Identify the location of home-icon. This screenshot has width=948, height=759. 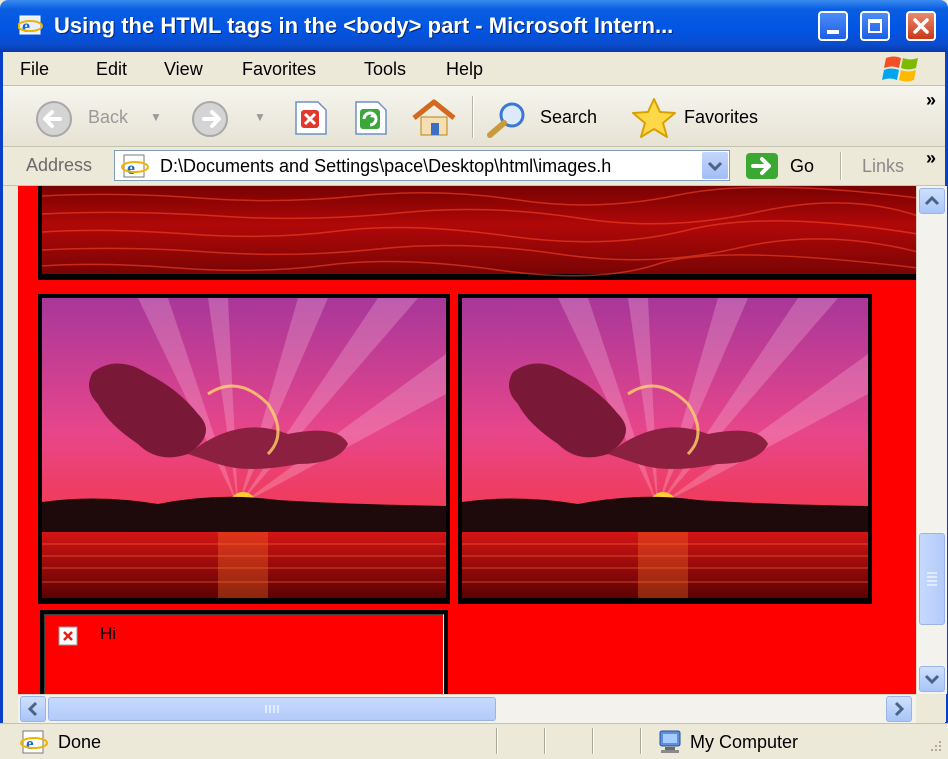
(435, 118).